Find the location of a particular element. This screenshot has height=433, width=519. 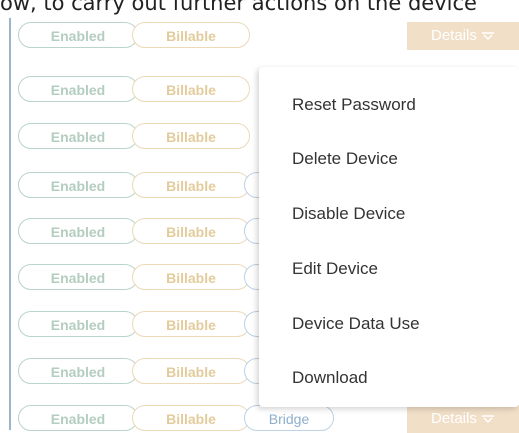

device-data-use-menu-item: Device Data Use is located at coordinates (356, 324).